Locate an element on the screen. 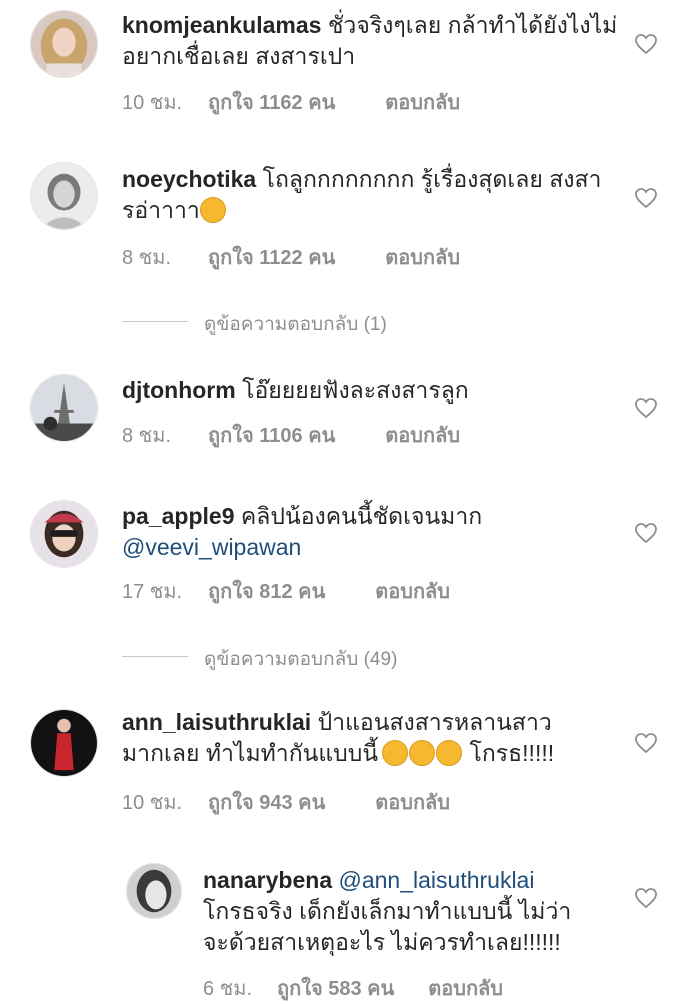  comment-meta: 10 ชม. ถูกใจ 1162 คน ตอบกลับ is located at coordinates (291, 102).